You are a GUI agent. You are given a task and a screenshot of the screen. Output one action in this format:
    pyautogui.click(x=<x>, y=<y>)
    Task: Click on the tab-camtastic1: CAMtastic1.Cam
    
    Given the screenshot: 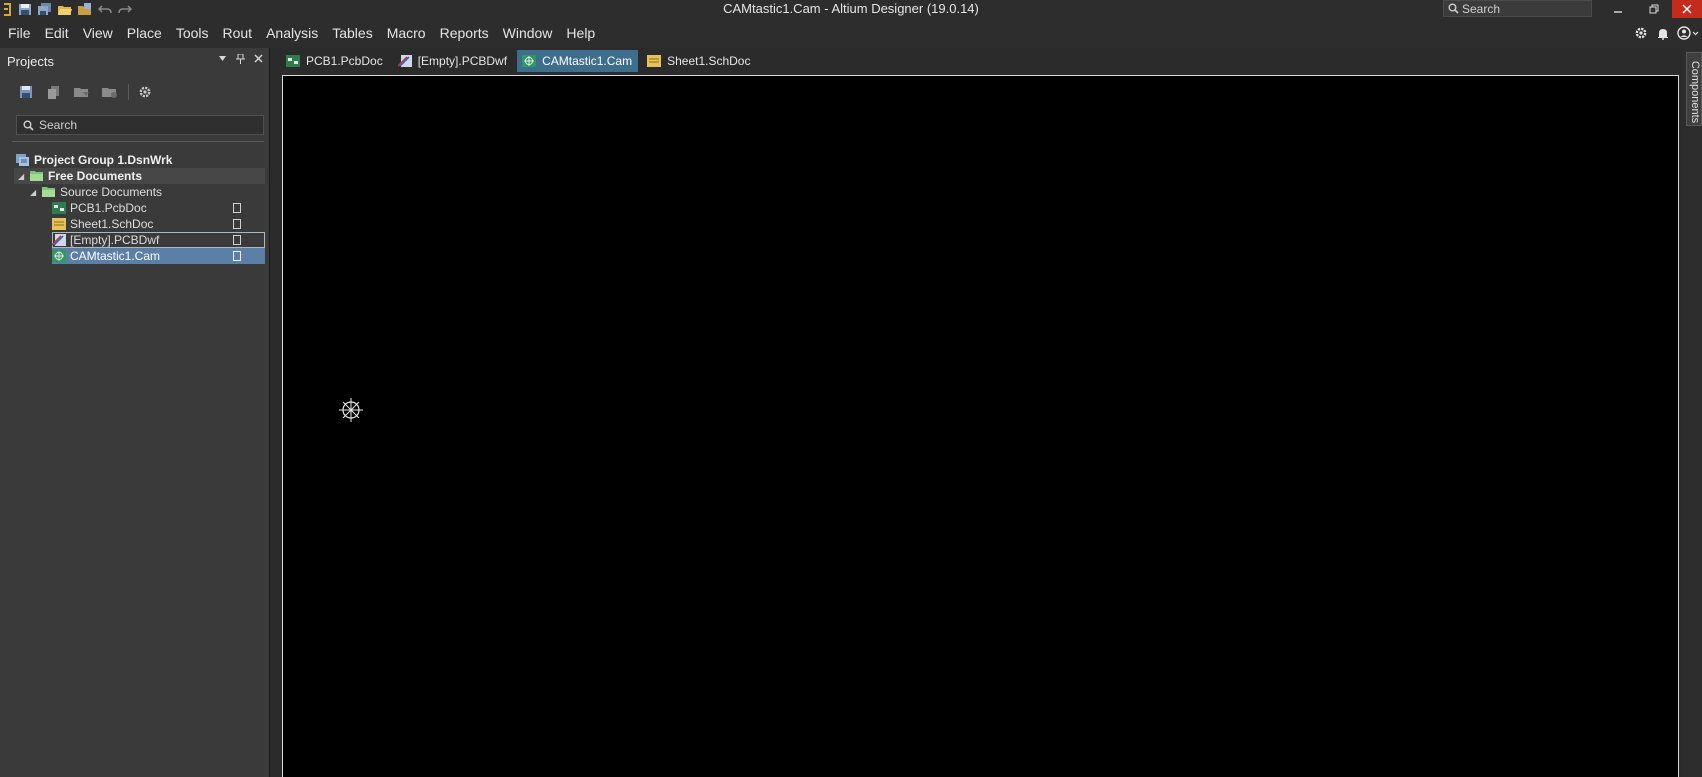 What is the action you would take?
    pyautogui.click(x=578, y=61)
    